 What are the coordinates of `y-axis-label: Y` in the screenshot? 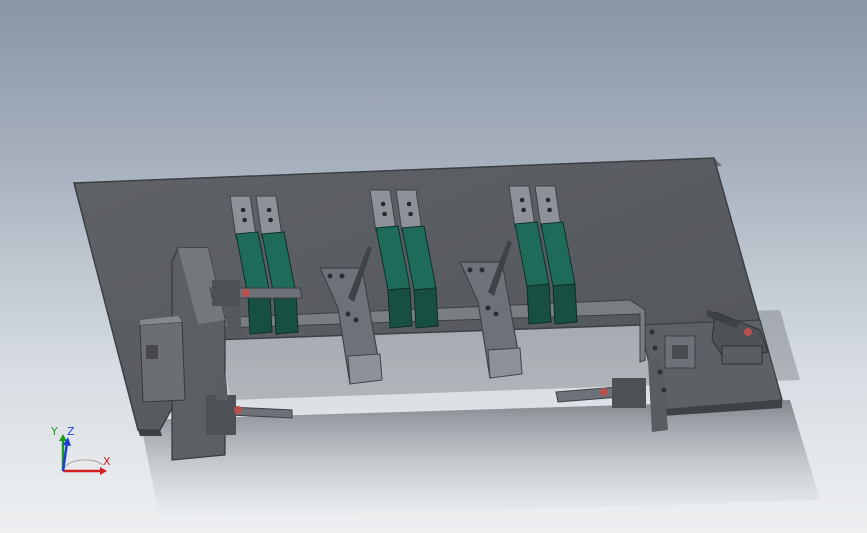 It's located at (54, 431).